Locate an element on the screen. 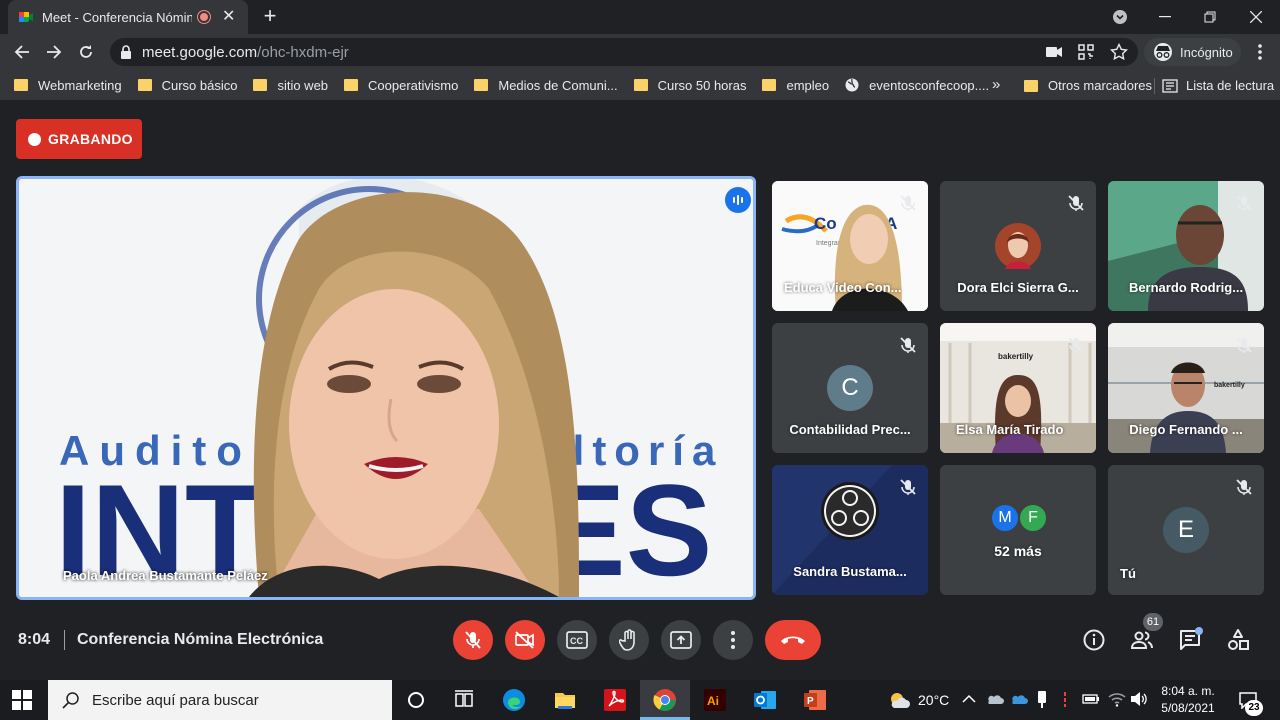  more-options-button is located at coordinates (733, 640).